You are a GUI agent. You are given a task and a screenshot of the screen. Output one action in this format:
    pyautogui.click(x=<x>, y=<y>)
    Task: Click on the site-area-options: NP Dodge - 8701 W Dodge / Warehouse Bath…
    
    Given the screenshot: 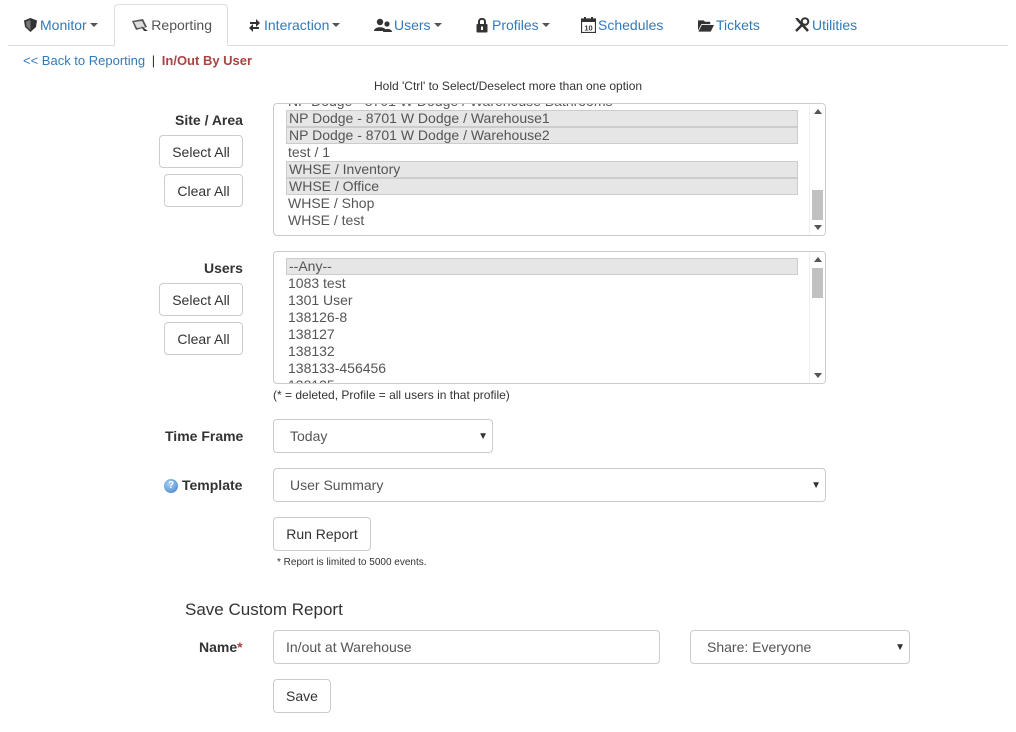 What is the action you would take?
    pyautogui.click(x=542, y=166)
    